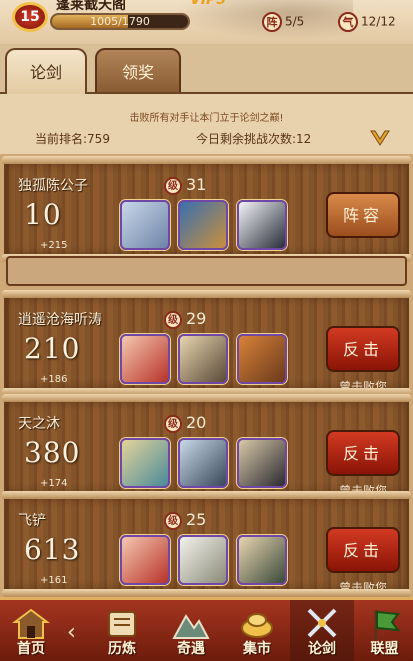 The height and width of the screenshot is (661, 413). What do you see at coordinates (71, 632) in the screenshot?
I see `chevron-left-icon: ‹` at bounding box center [71, 632].